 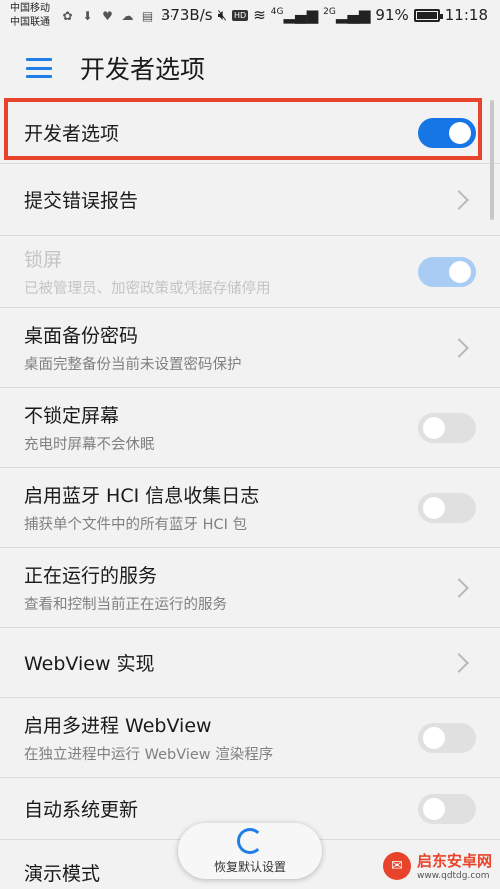 I want to click on setting-subtitle: 已被管理员、加密政策或凭据存储停用, so click(x=147, y=289).